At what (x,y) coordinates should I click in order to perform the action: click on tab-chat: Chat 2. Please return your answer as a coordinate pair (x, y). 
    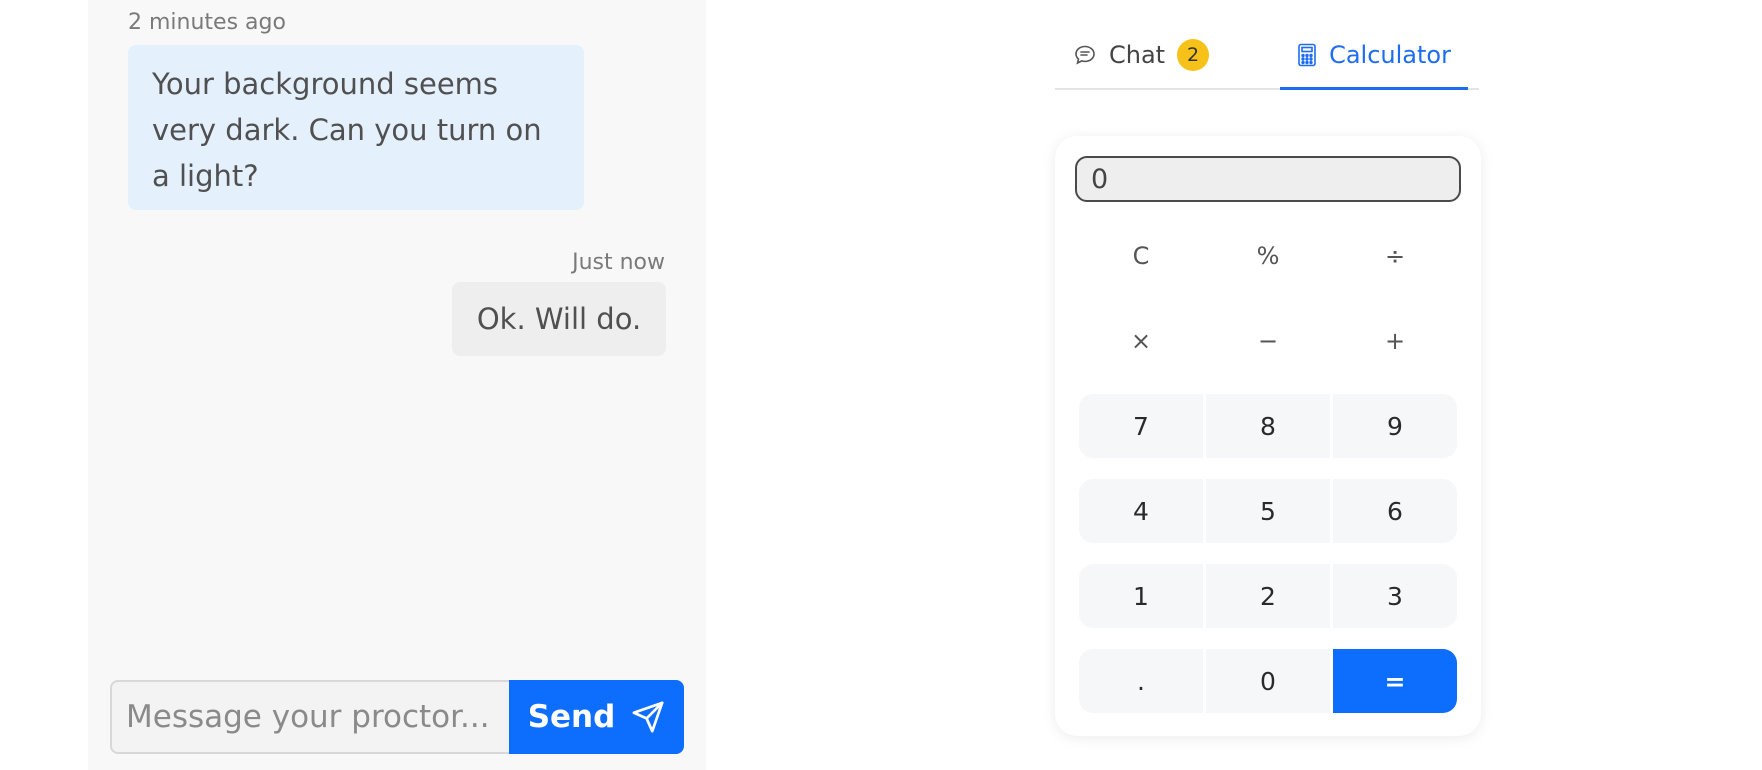
    Looking at the image, I should click on (1141, 55).